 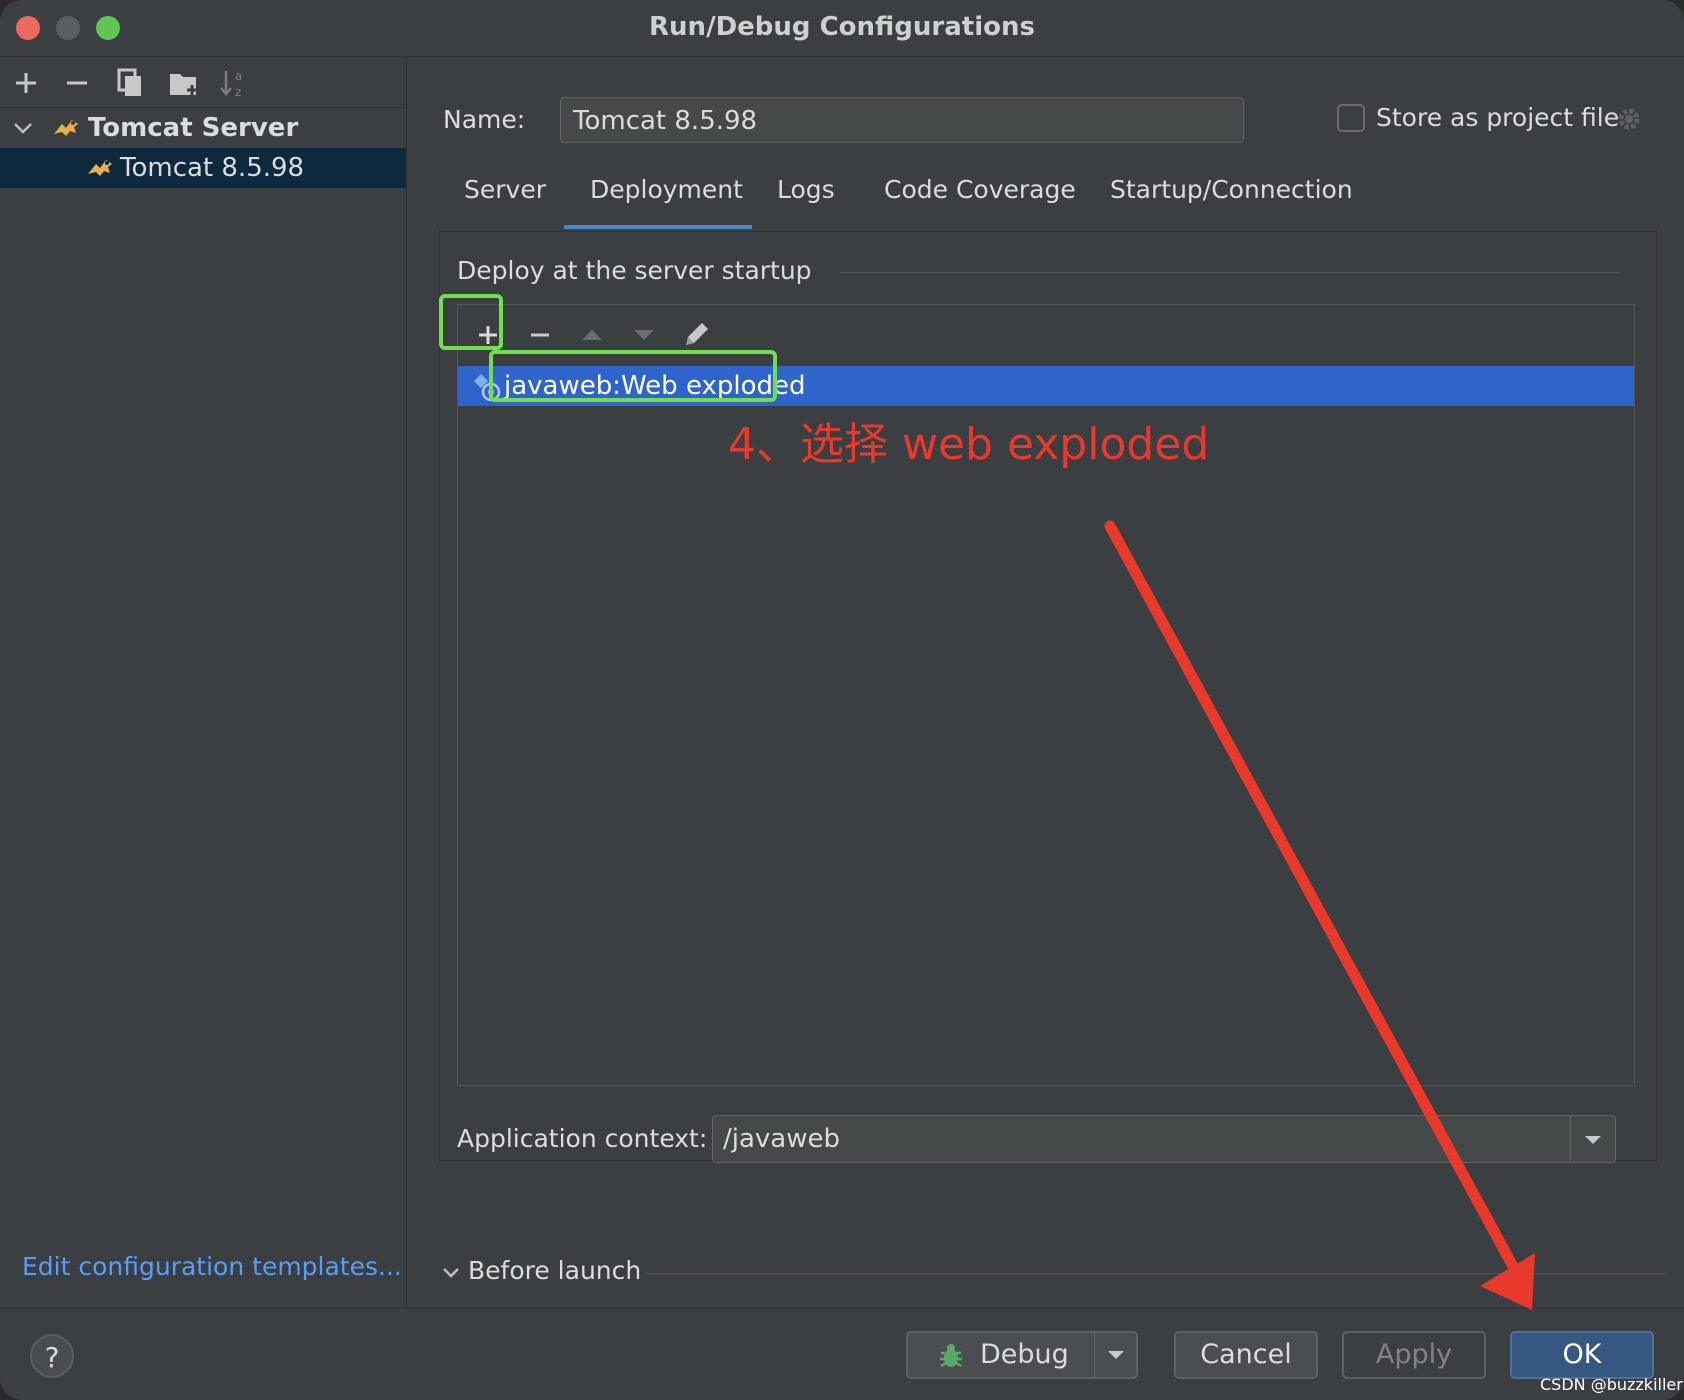 What do you see at coordinates (238, 92) in the screenshot?
I see `svg-text: z` at bounding box center [238, 92].